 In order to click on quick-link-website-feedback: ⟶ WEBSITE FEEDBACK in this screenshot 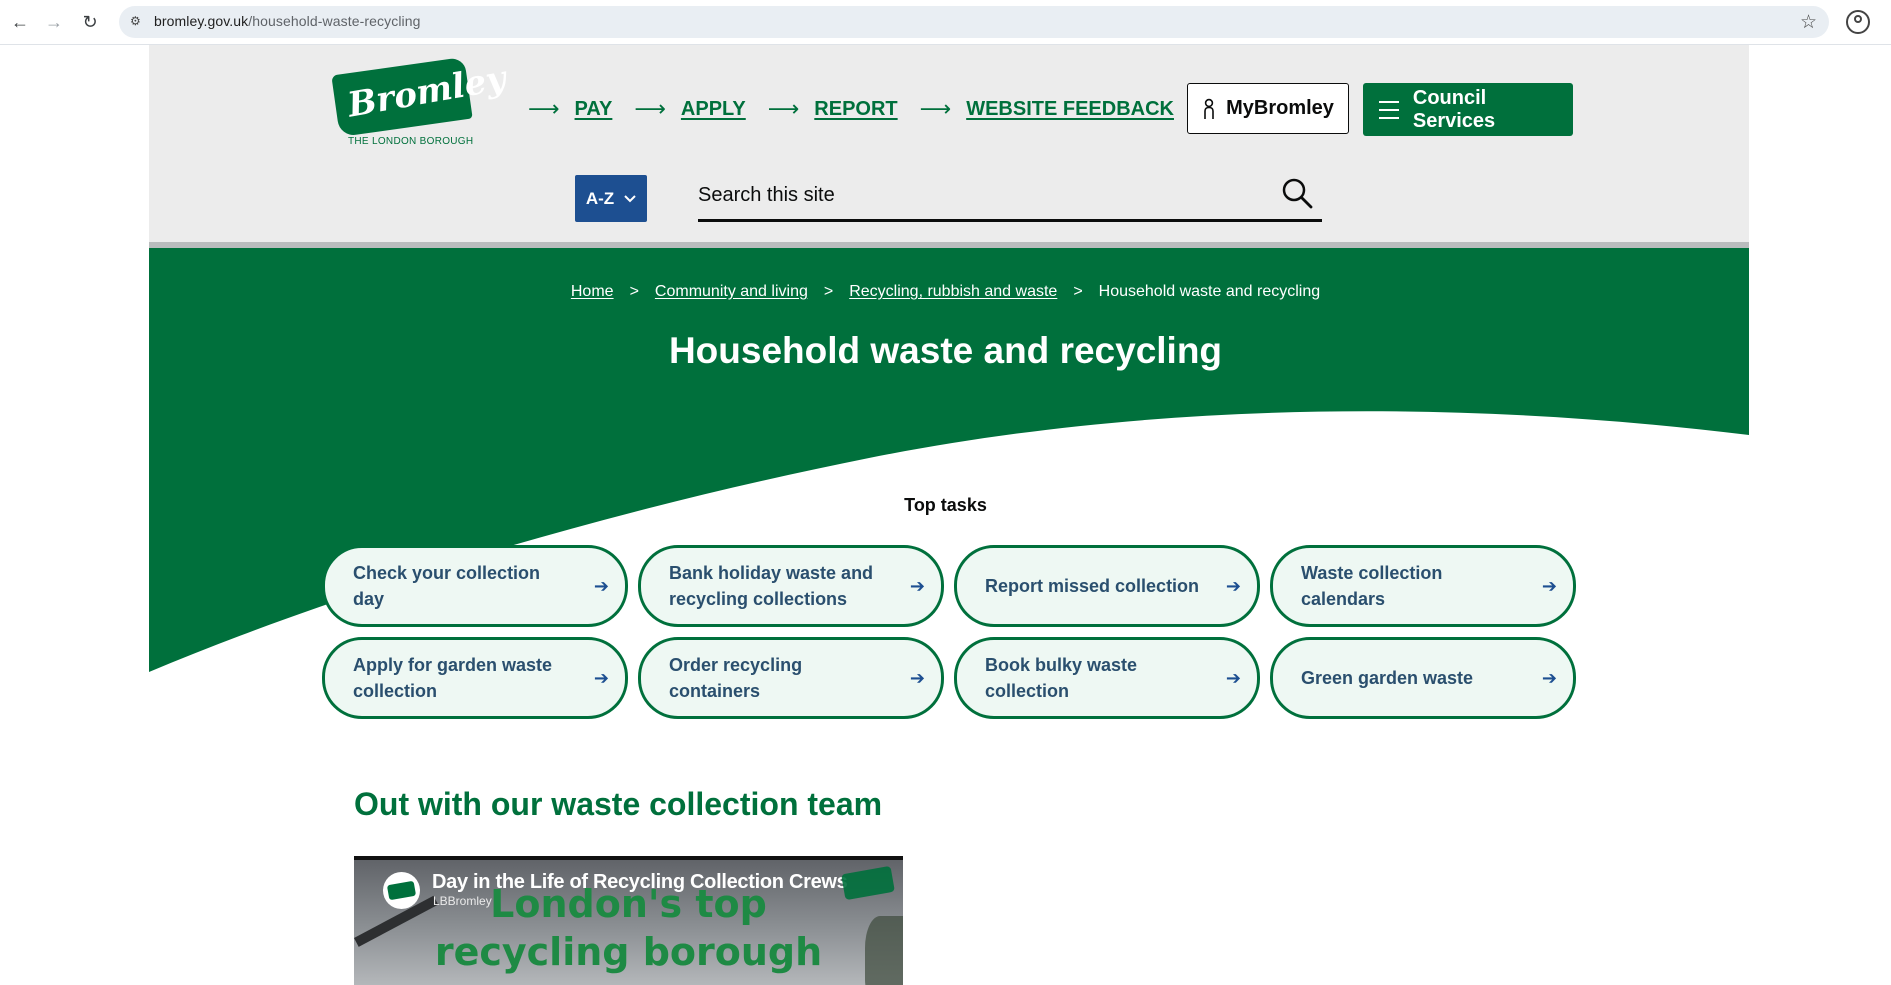, I will do `click(1047, 109)`.